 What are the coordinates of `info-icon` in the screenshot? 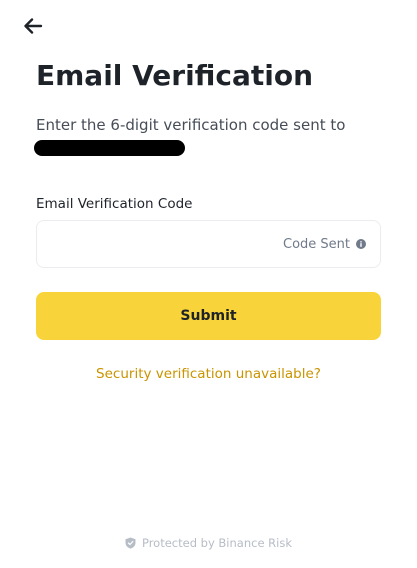 It's located at (361, 244).